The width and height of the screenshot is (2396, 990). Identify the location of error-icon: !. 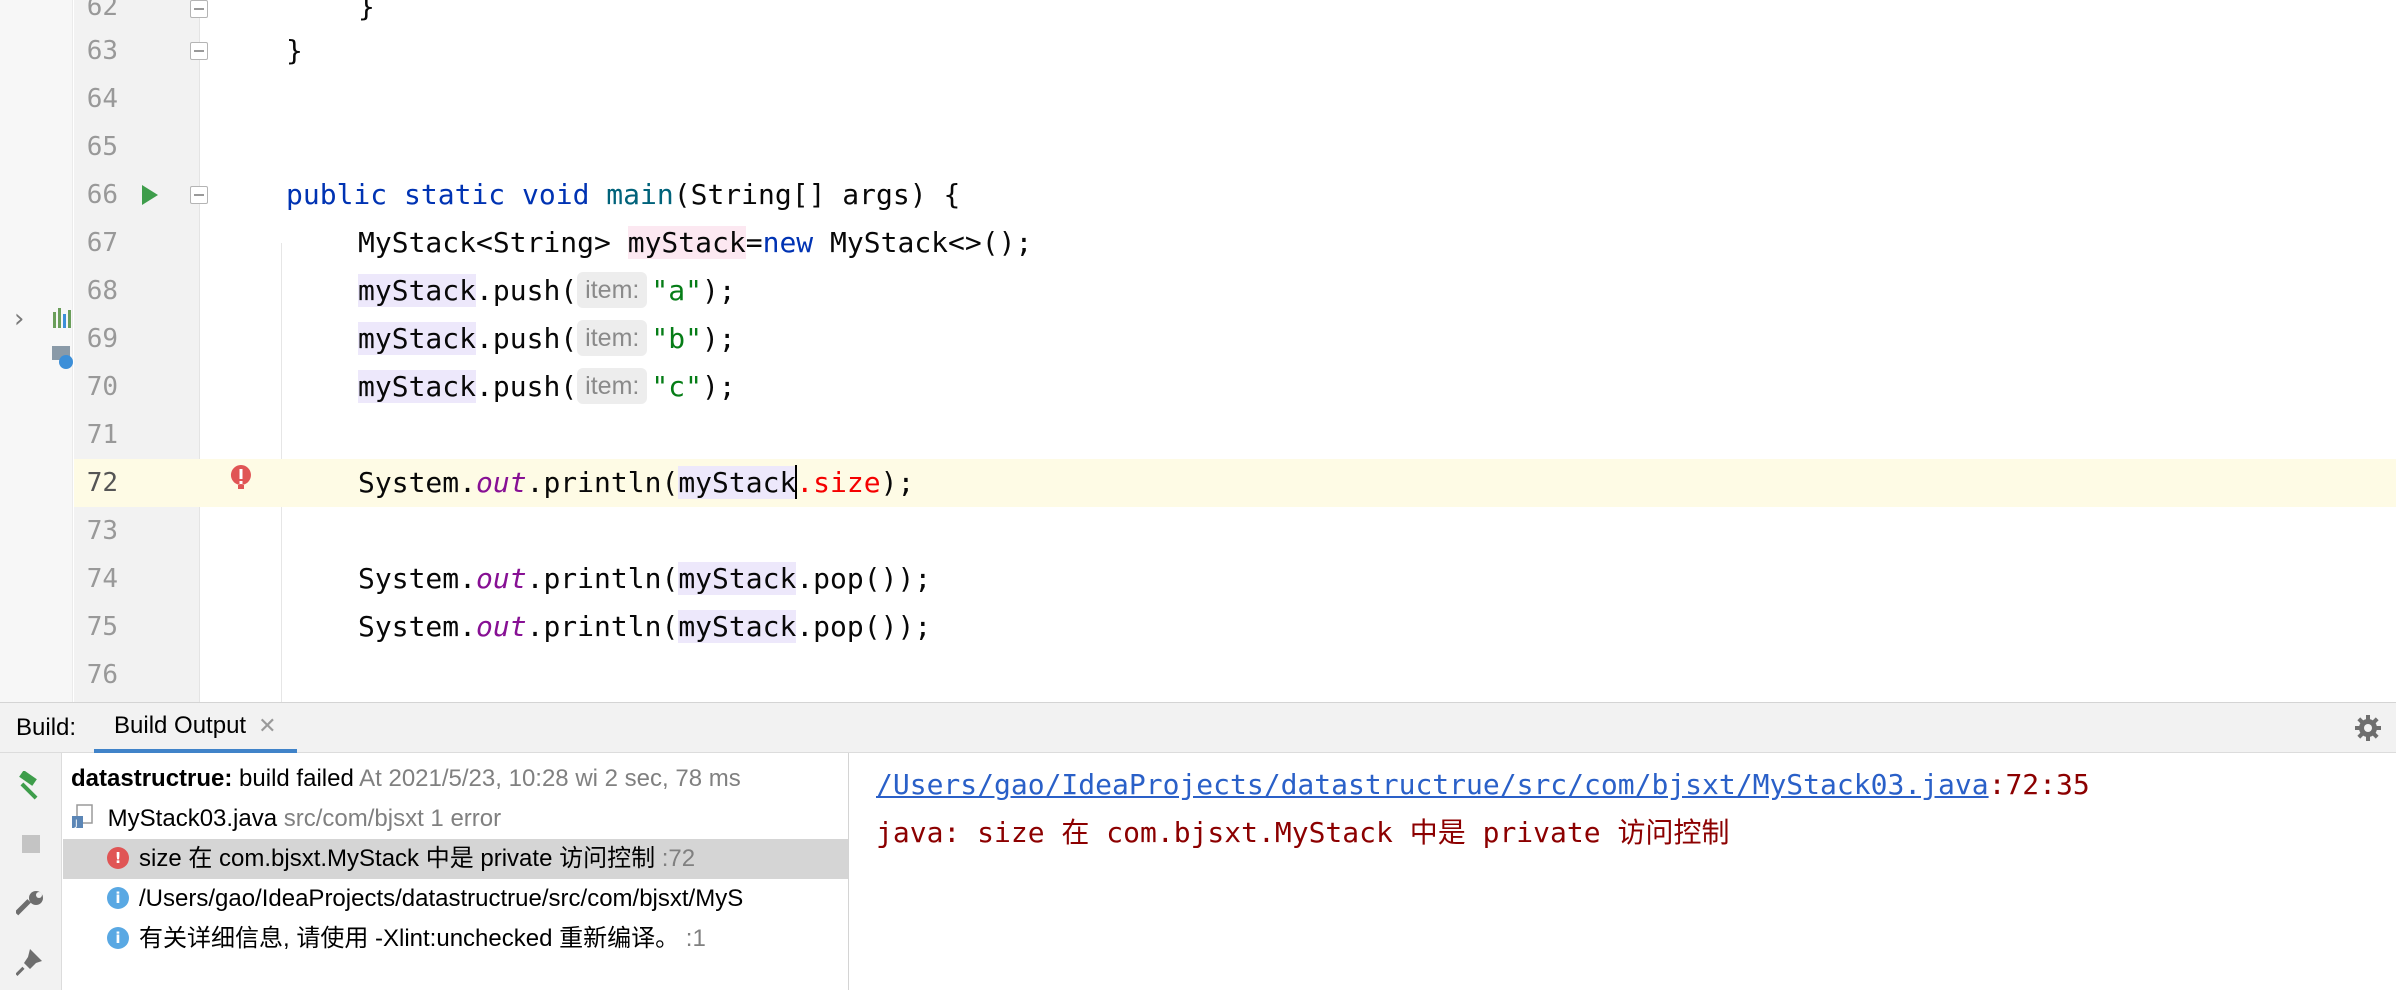
(118, 857).